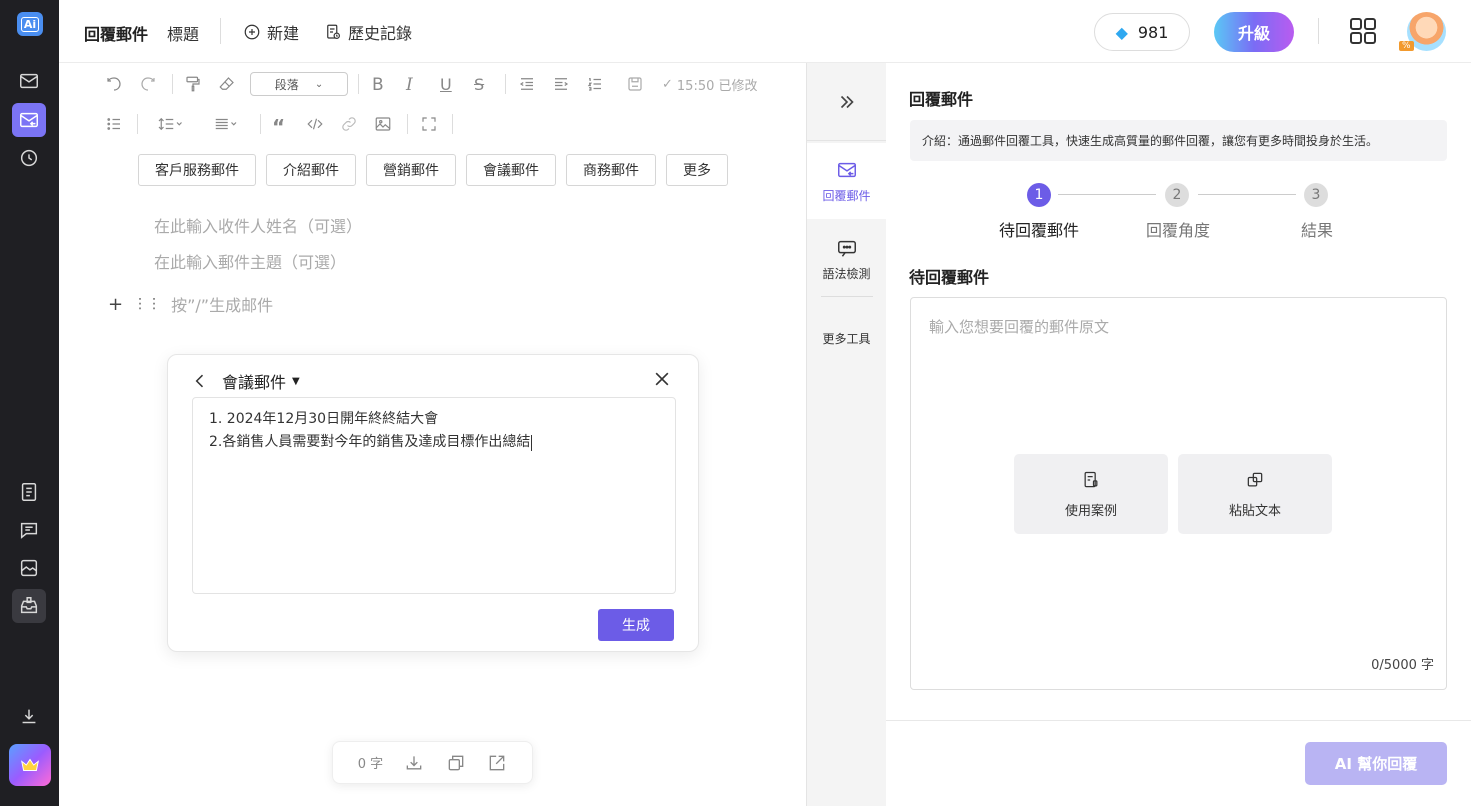 This screenshot has width=1471, height=806. Describe the element at coordinates (29, 158) in the screenshot. I see `history-icon` at that location.